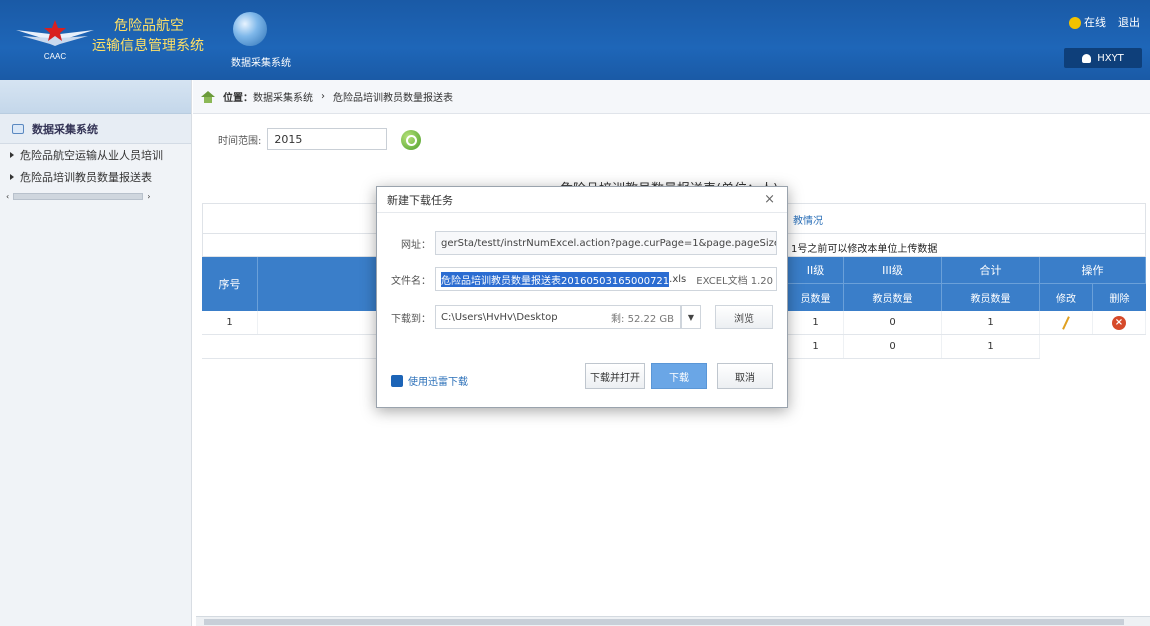  What do you see at coordinates (1110, 58) in the screenshot?
I see `user-label: HXYT` at bounding box center [1110, 58].